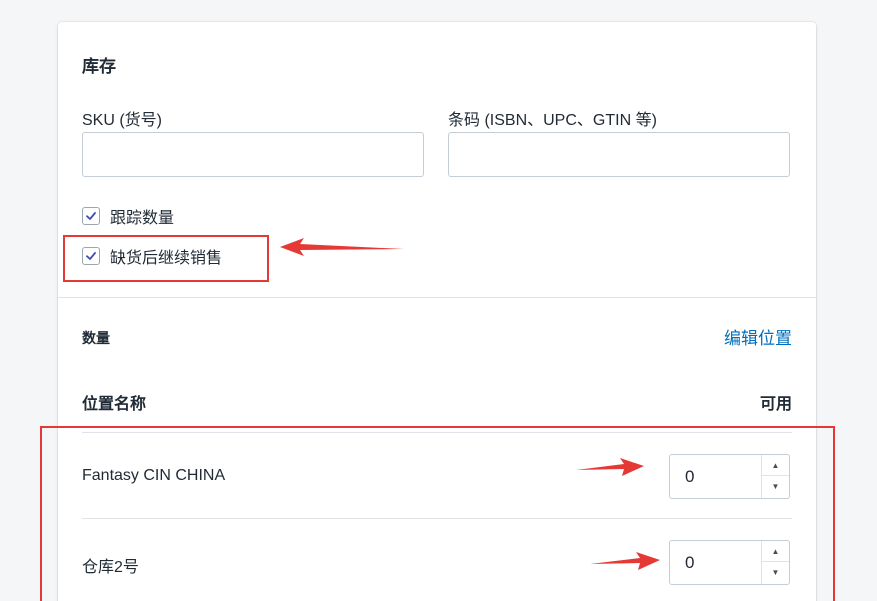 The image size is (877, 601). Describe the element at coordinates (775, 404) in the screenshot. I see `available-header: 可用` at that location.